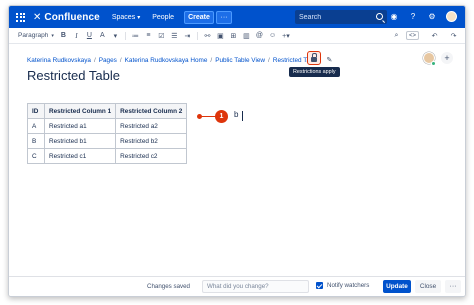  What do you see at coordinates (161, 36) in the screenshot?
I see `task-list-icon: ☑` at bounding box center [161, 36].